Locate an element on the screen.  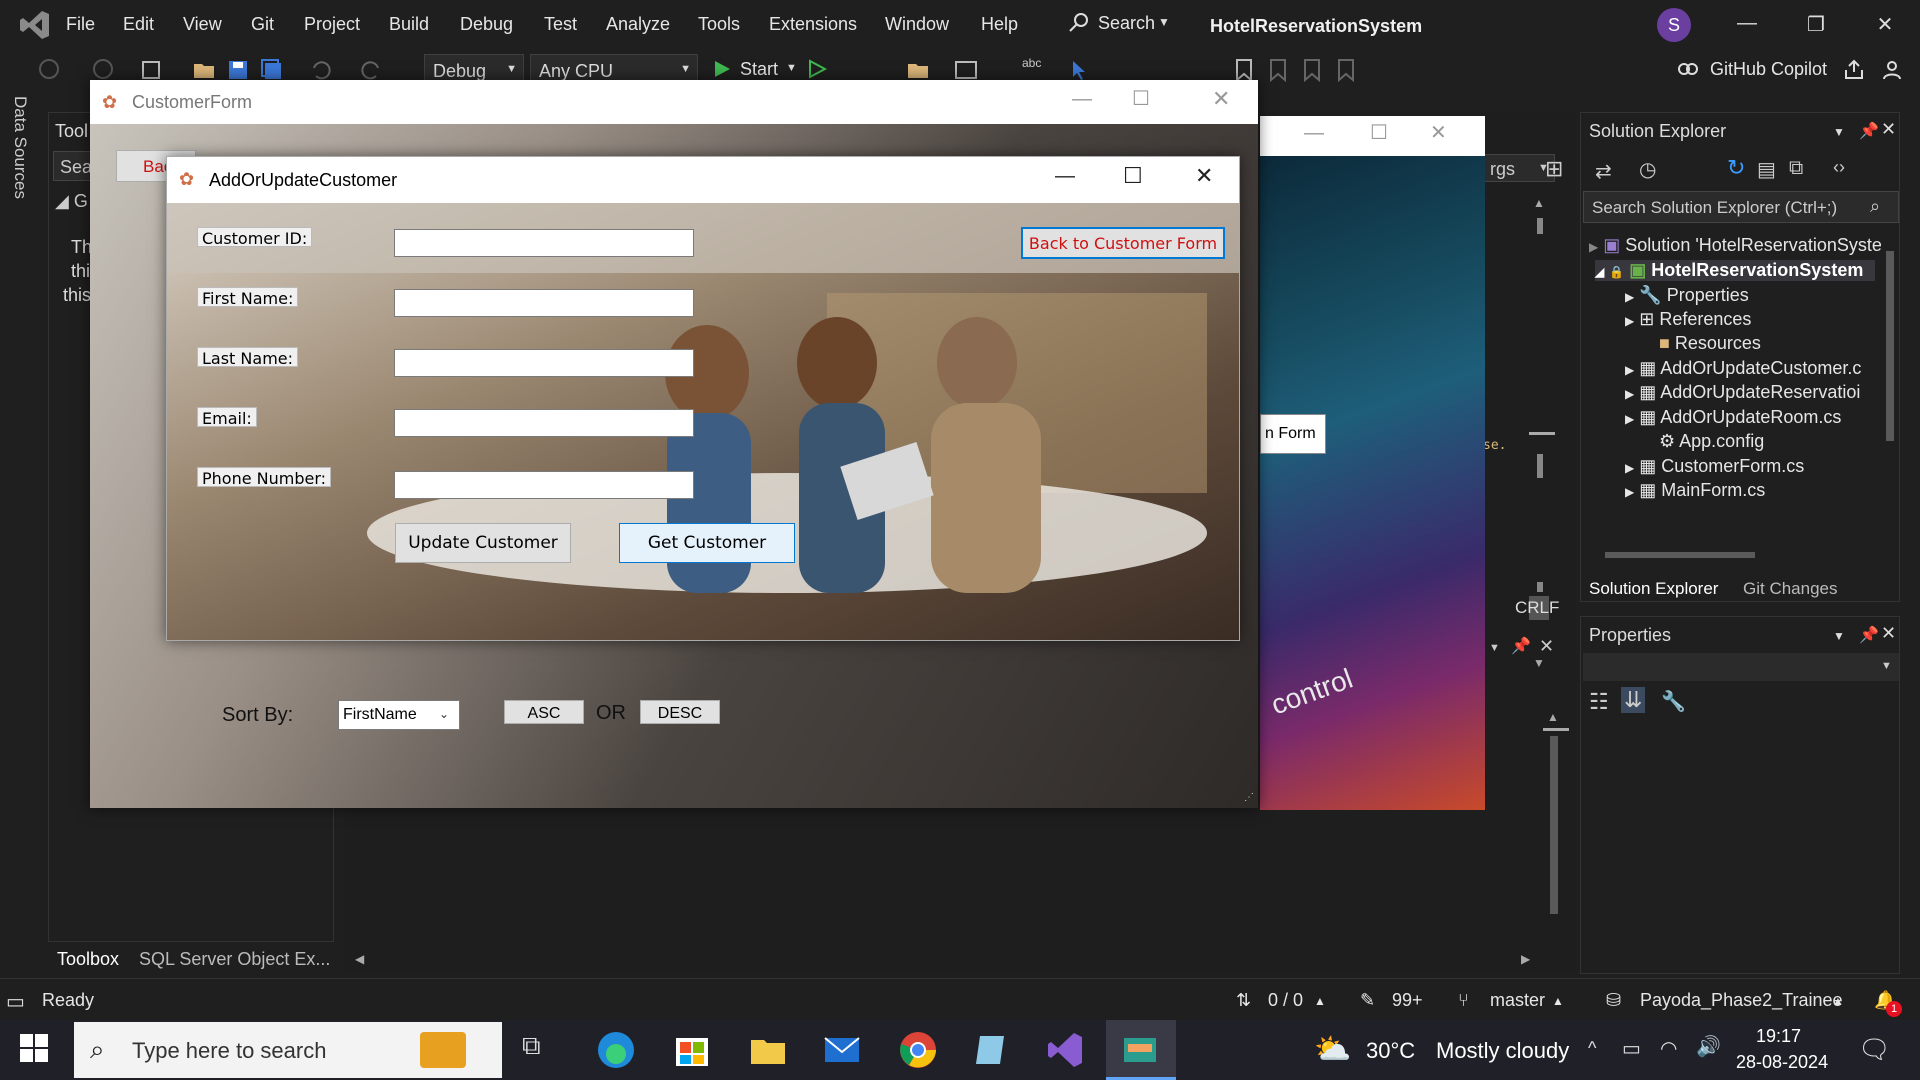
share-icon is located at coordinates (1854, 70).